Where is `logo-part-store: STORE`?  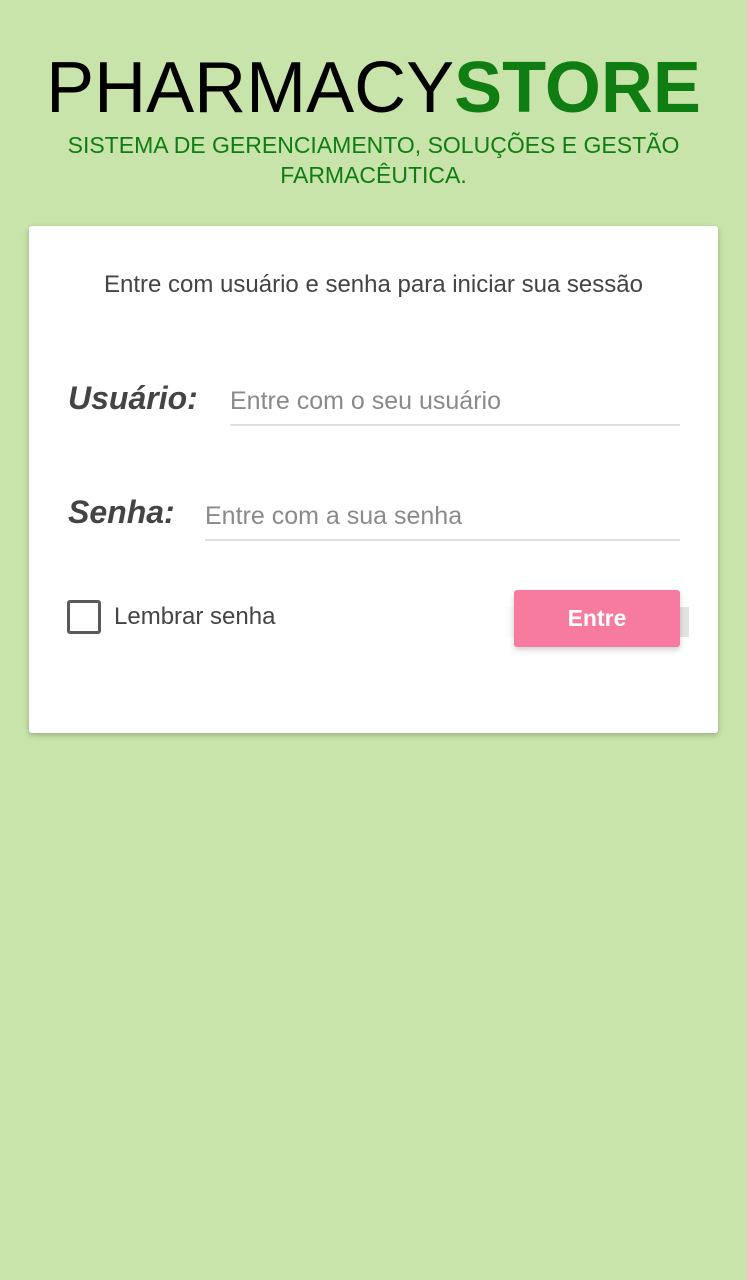 logo-part-store: STORE is located at coordinates (577, 88).